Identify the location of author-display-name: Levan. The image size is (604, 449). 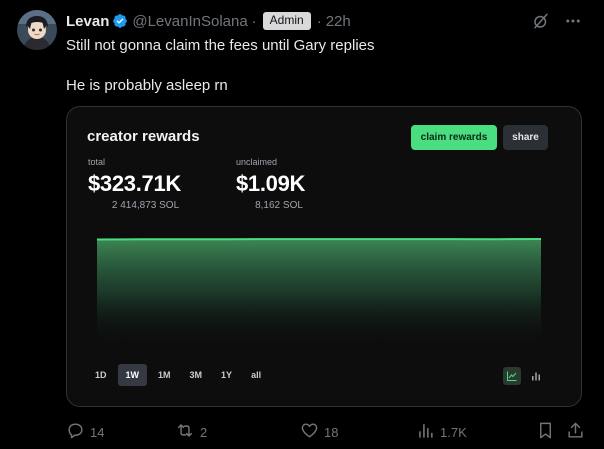
(87, 21).